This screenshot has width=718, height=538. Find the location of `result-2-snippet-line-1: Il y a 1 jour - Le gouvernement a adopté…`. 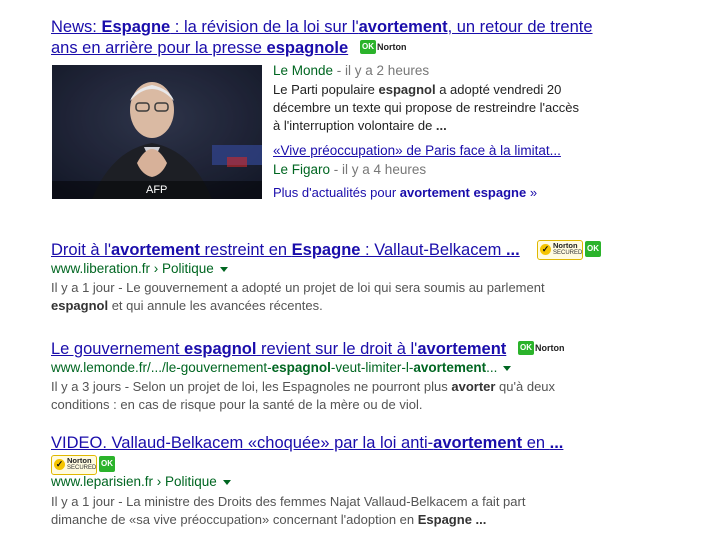

result-2-snippet-line-1: Il y a 1 jour - Le gouvernement a adopté… is located at coordinates (298, 287).